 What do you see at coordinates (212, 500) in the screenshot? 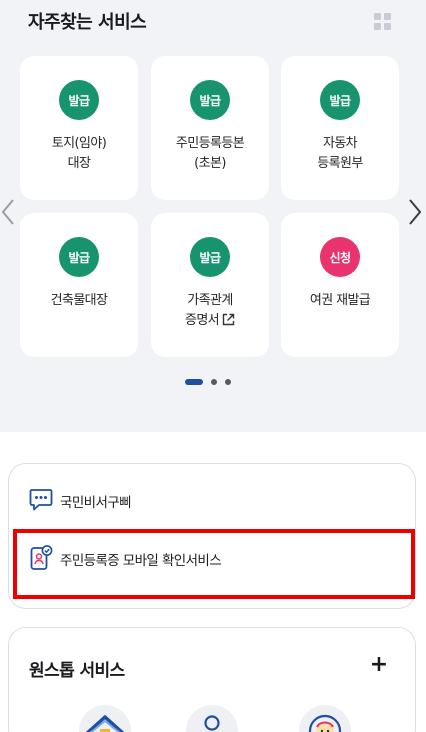
I see `service-row-national-secretary: 국민비서구삐` at bounding box center [212, 500].